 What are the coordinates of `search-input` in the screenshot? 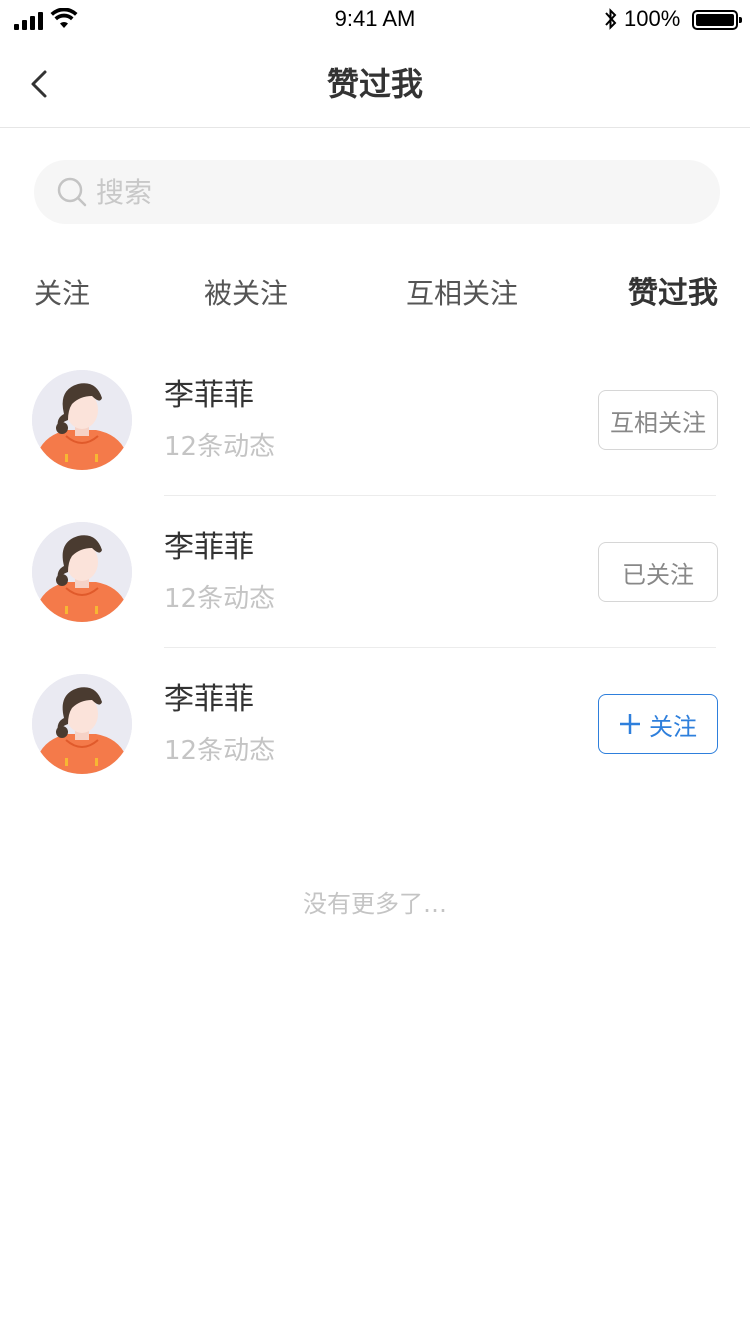 It's located at (396, 192).